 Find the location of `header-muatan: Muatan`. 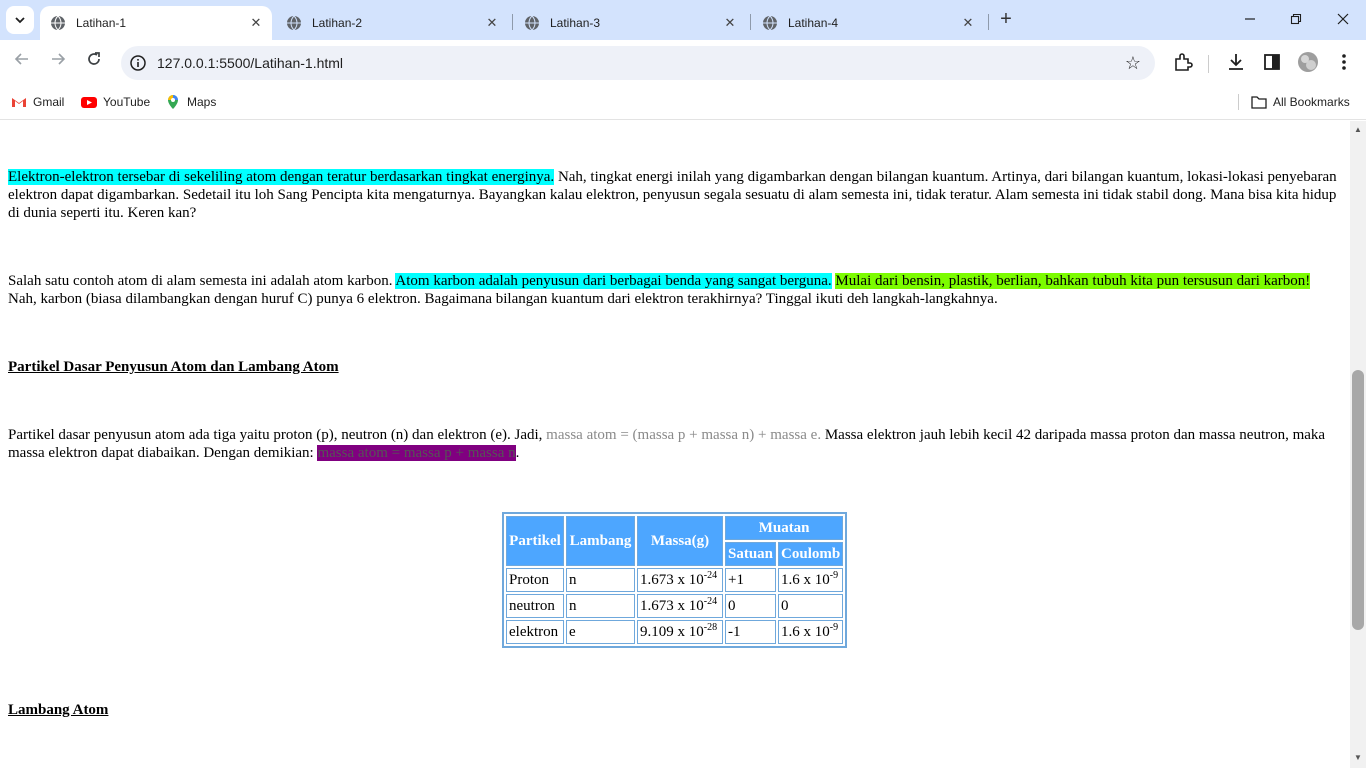

header-muatan: Muatan is located at coordinates (784, 528).